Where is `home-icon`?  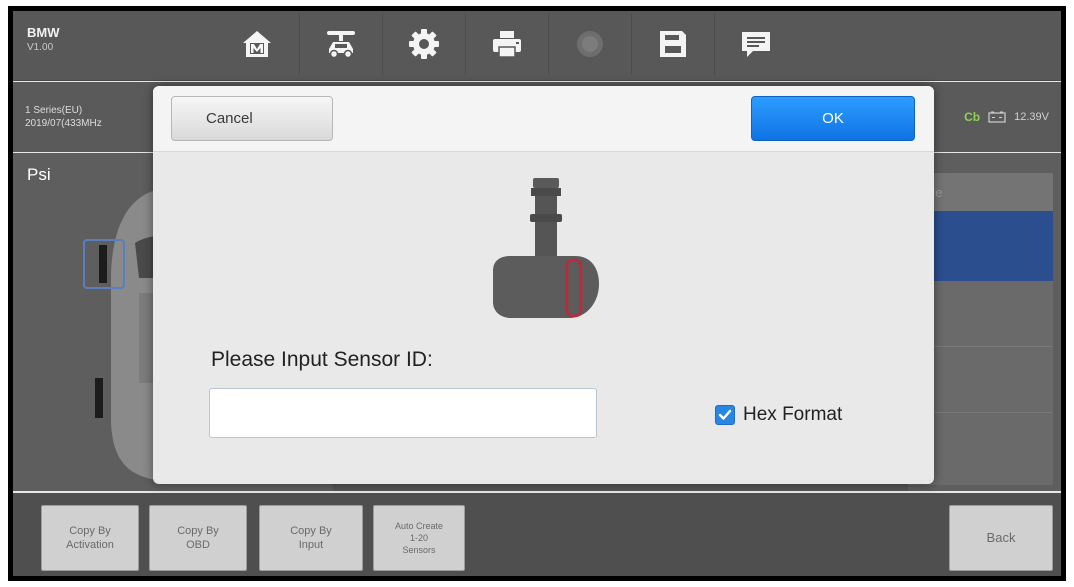
home-icon is located at coordinates (257, 44).